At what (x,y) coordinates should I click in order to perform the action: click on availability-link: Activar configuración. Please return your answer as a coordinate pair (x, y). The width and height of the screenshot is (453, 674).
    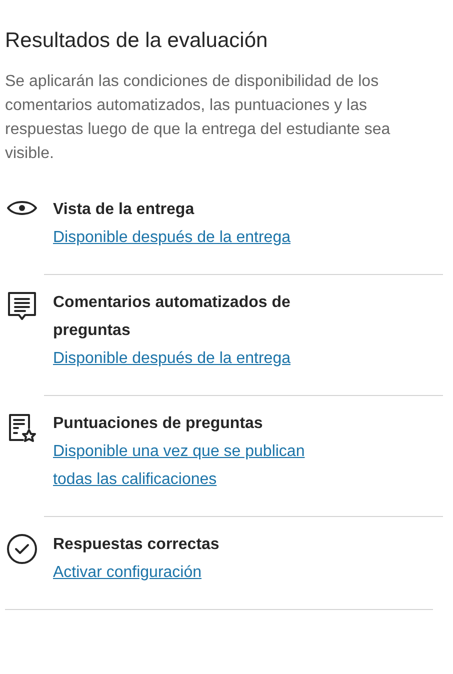
    Looking at the image, I should click on (198, 573).